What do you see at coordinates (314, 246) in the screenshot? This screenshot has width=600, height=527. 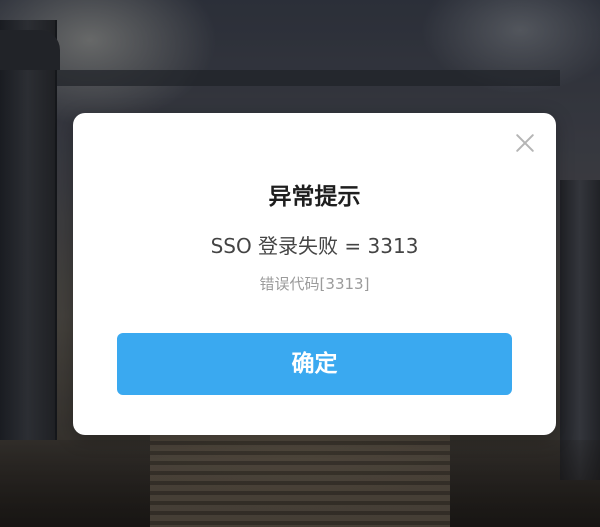 I see `error-message: SSO 登录失败 = 3313` at bounding box center [314, 246].